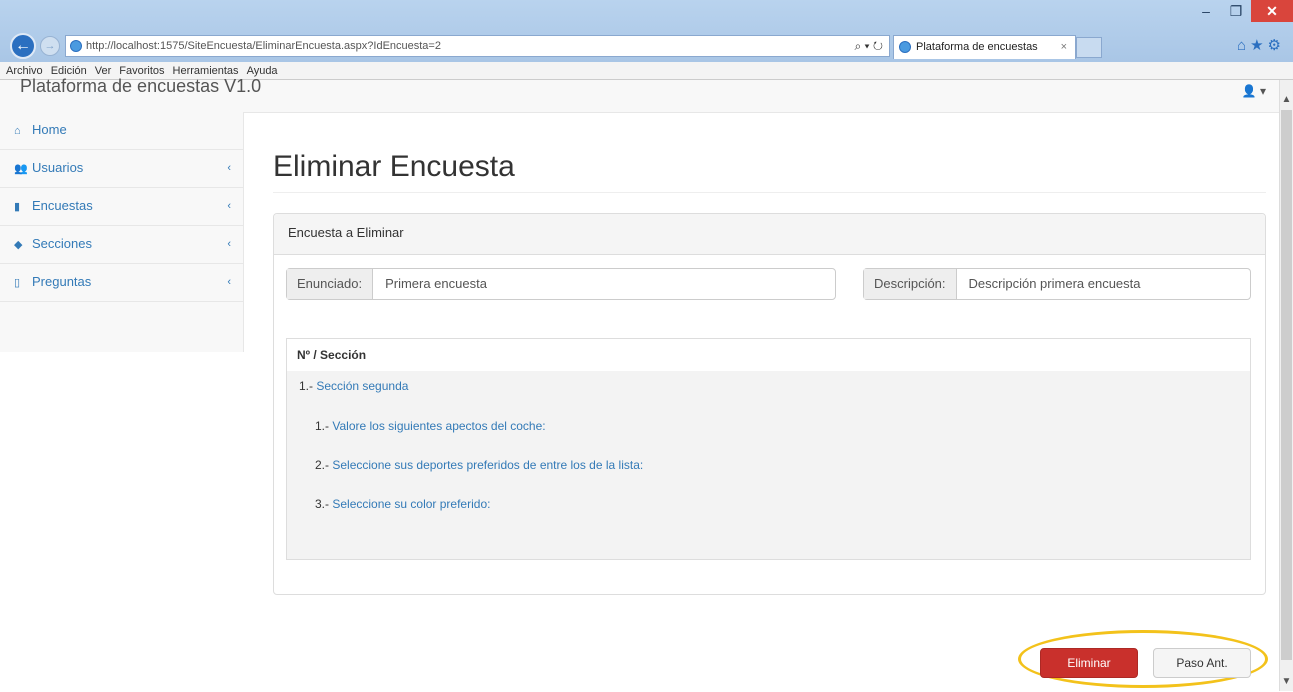 This screenshot has height=692, width=1293. I want to click on delete-button: Eliminar, so click(1089, 663).